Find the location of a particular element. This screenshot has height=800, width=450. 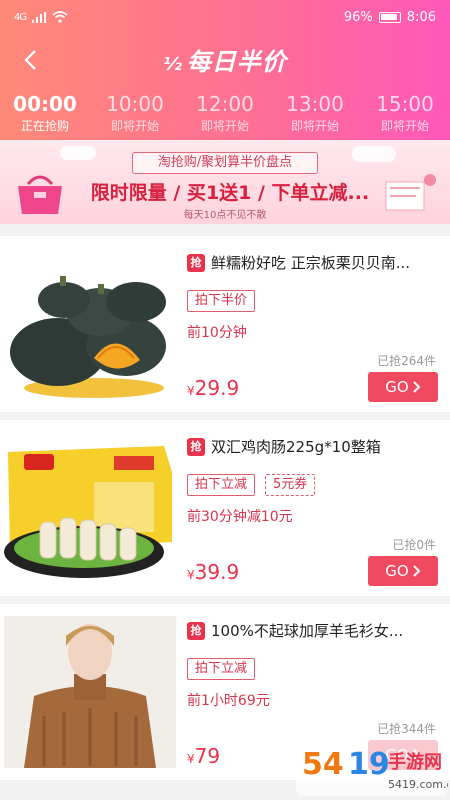

price: ¥29.9 is located at coordinates (213, 388).